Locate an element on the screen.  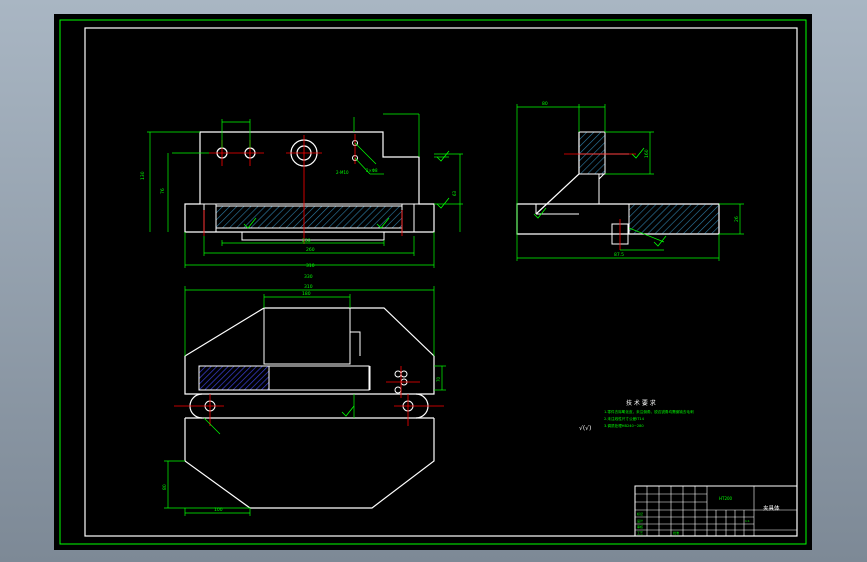
dim-side-top: 80 is located at coordinates (545, 104).